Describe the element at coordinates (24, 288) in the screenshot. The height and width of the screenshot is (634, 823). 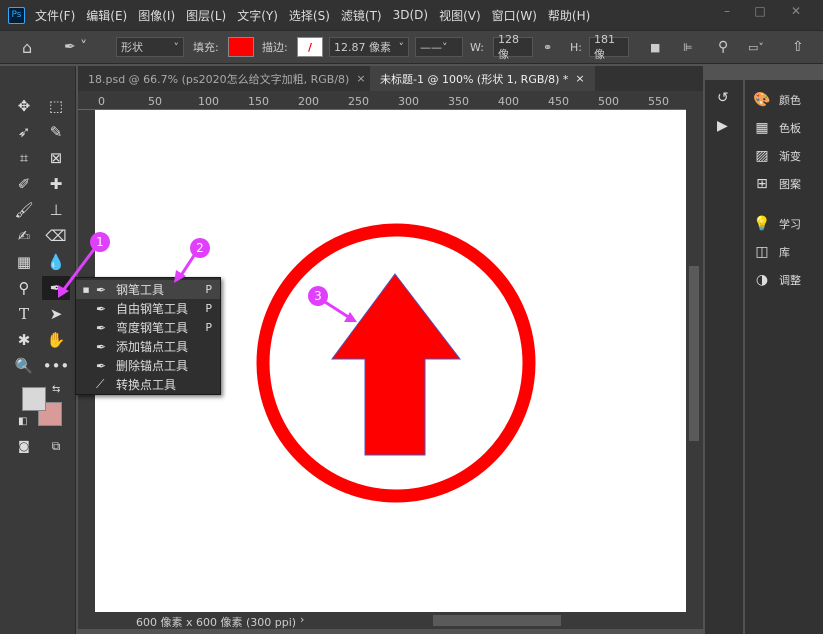
I see `dodge-tool-icon: ⚲` at that location.